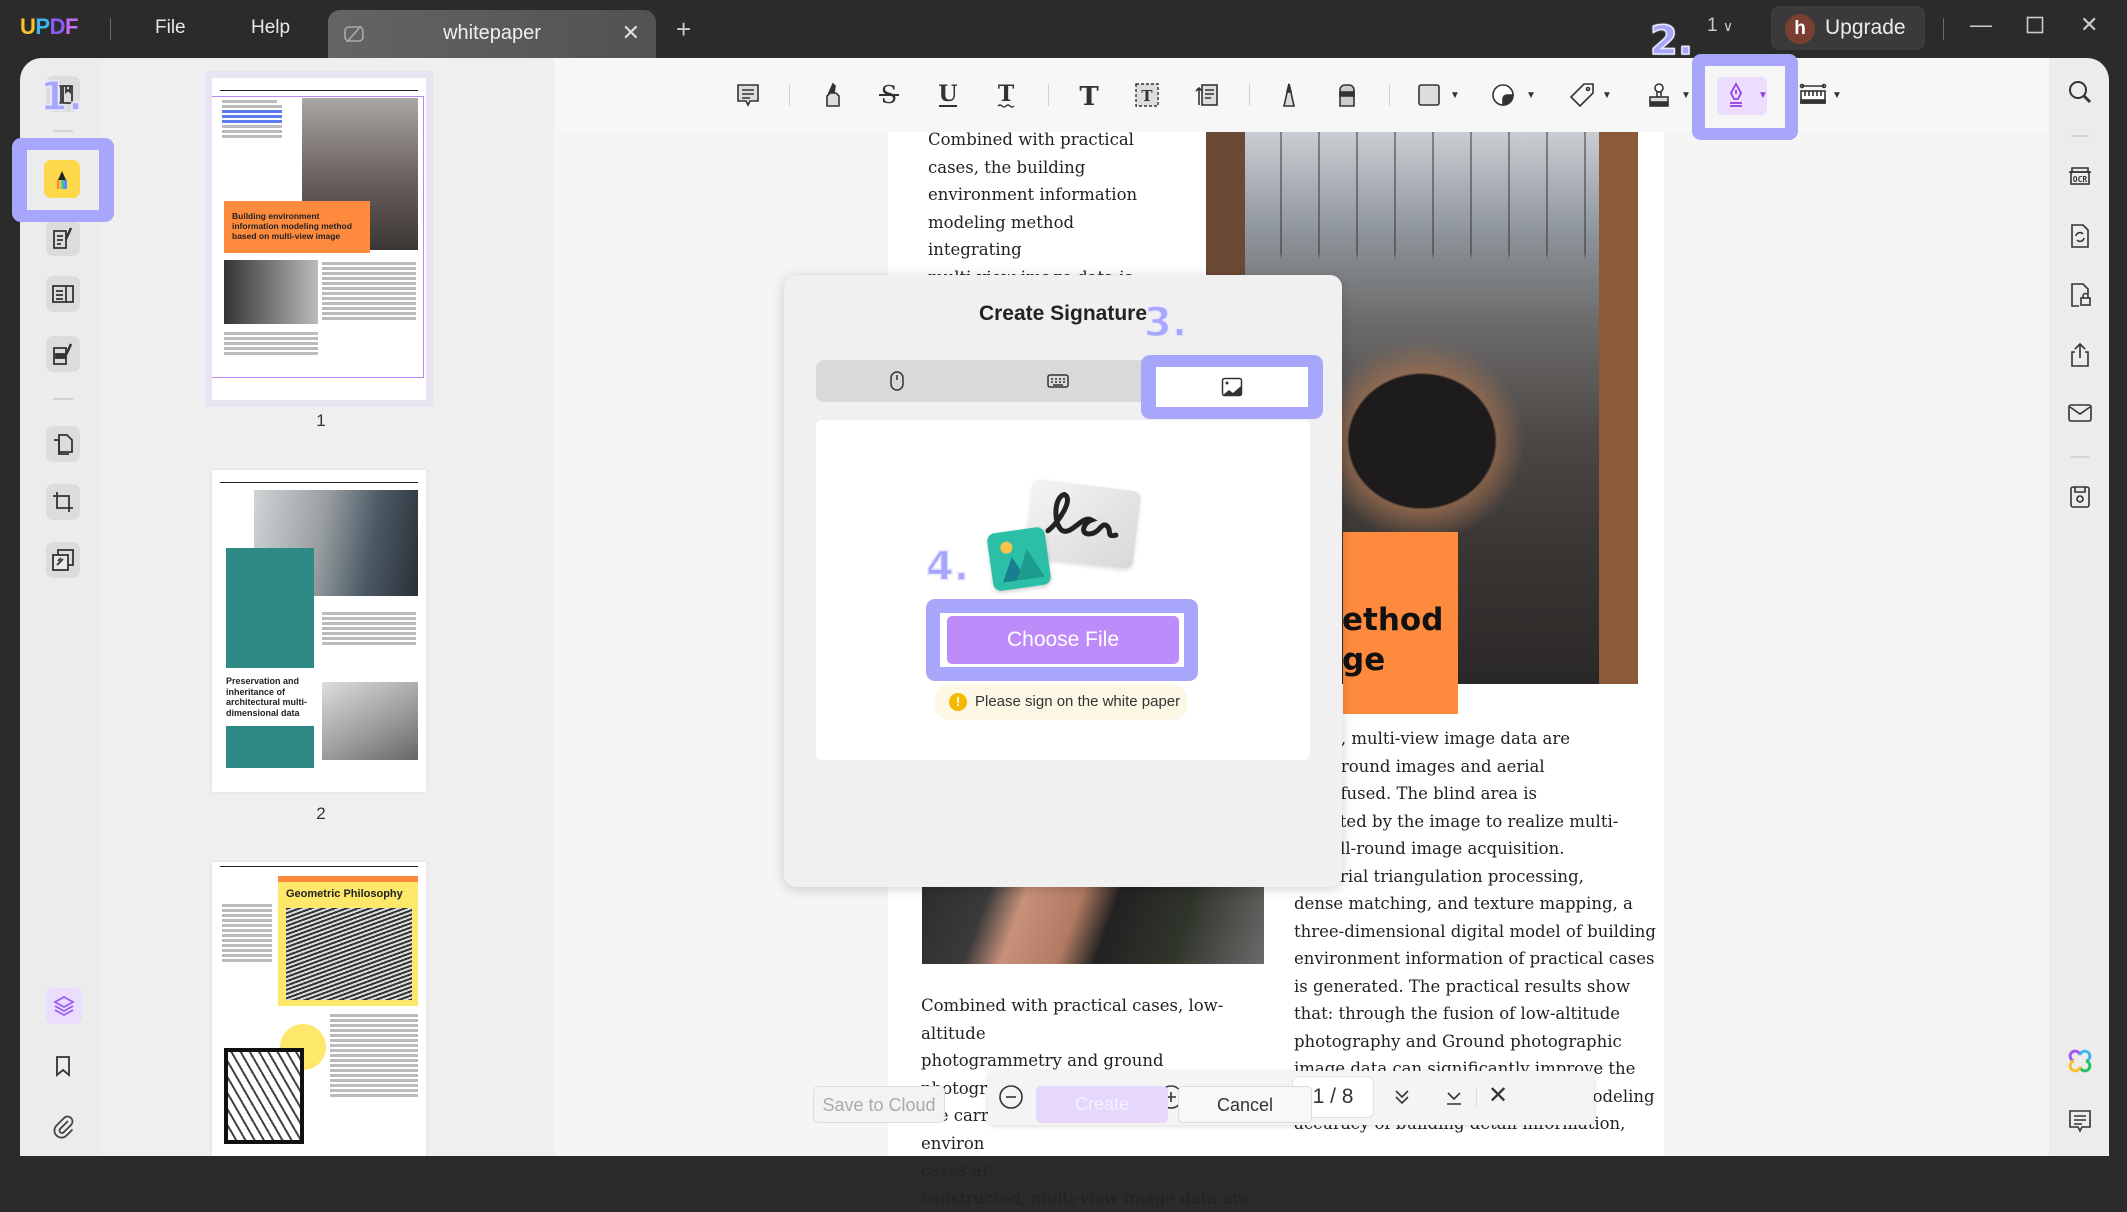 The height and width of the screenshot is (1212, 2127). I want to click on sticky-note-tool, so click(748, 95).